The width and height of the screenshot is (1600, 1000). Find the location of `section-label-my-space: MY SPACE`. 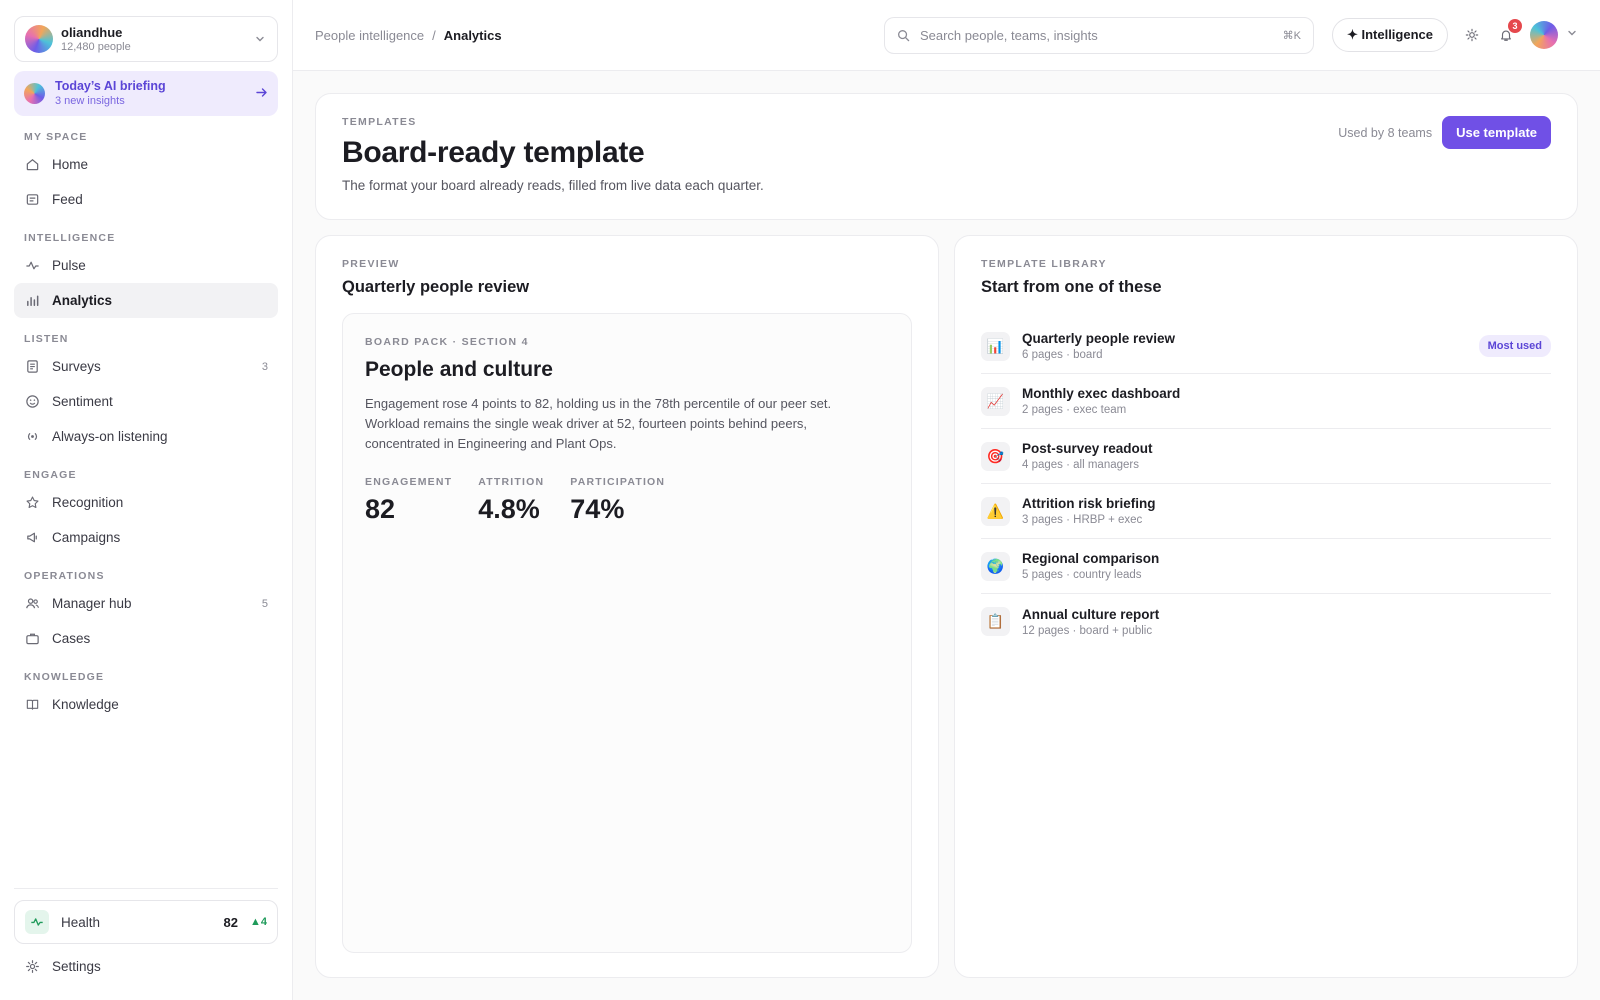

section-label-my-space: MY SPACE is located at coordinates (56, 137).